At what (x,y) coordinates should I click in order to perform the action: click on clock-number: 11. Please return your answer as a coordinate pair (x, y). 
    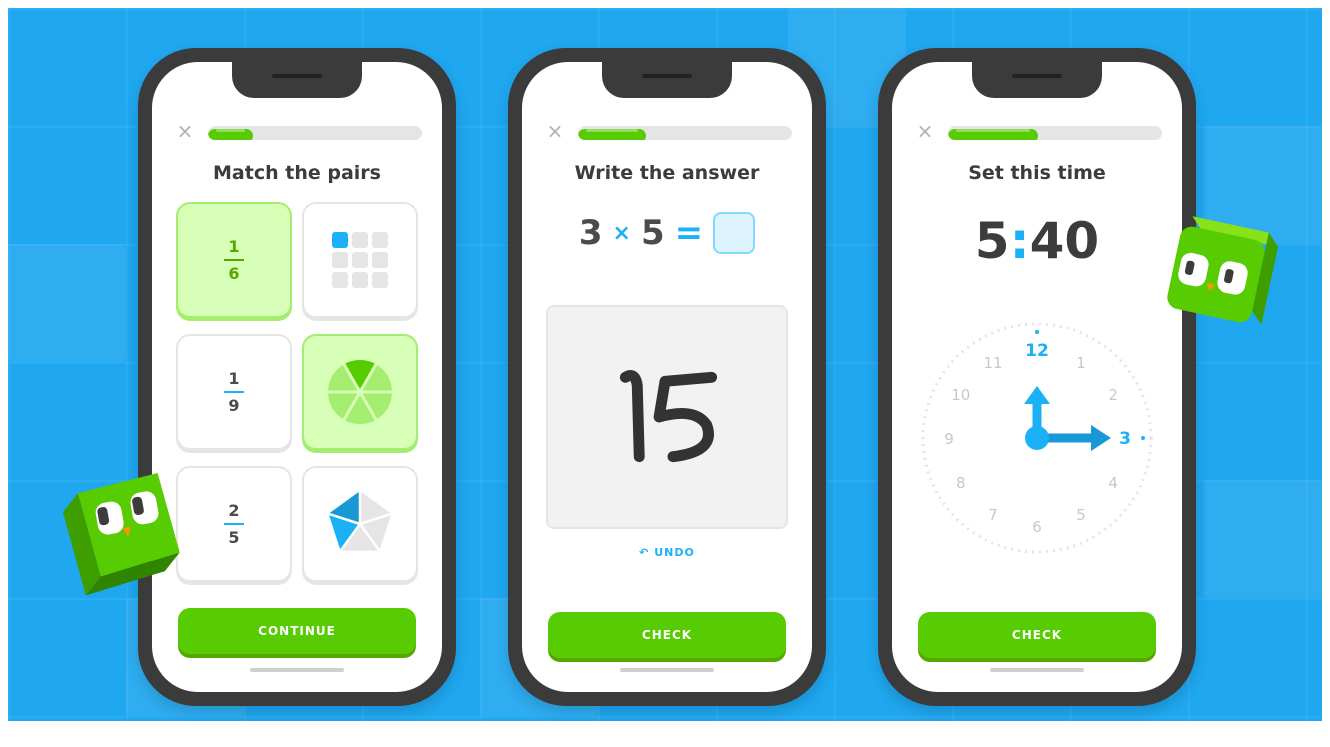
    Looking at the image, I should click on (992, 363).